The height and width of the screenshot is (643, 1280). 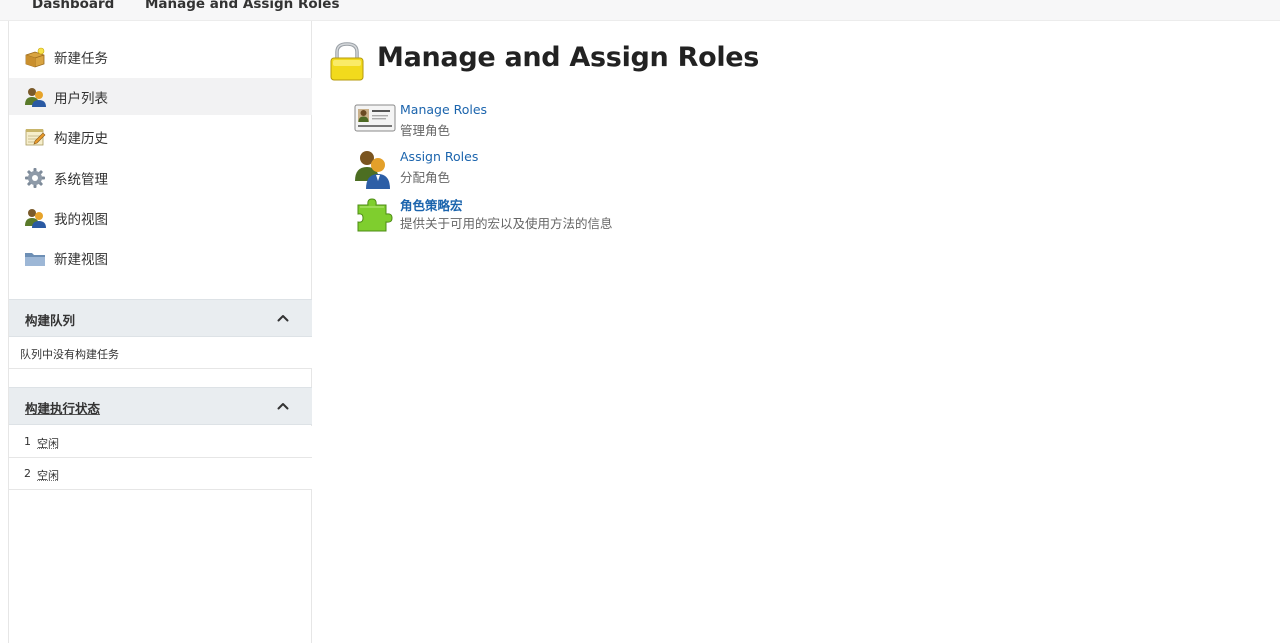 What do you see at coordinates (160, 442) in the screenshot?
I see `executor-row: 1 空闲` at bounding box center [160, 442].